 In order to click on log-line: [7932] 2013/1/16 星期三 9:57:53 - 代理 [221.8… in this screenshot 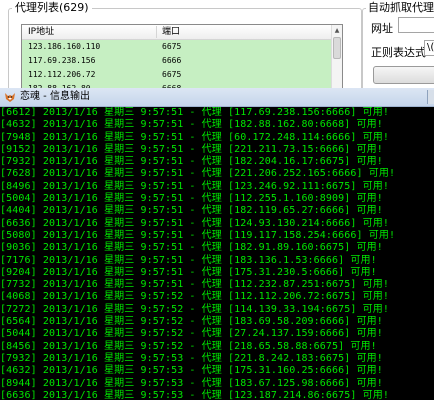, I will do `click(191, 358)`.